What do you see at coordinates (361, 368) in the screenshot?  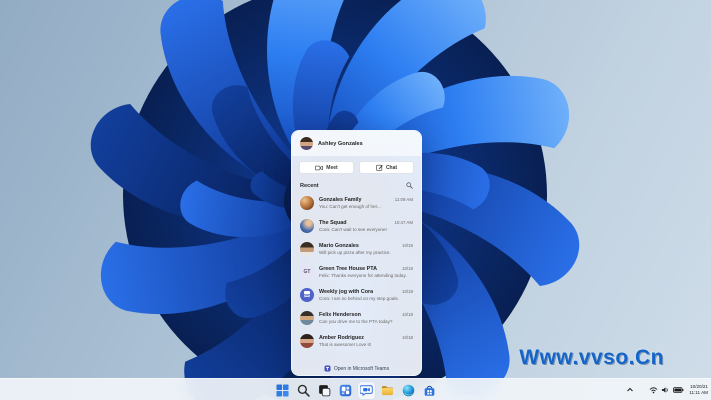 I see `open-in-teams-label: Open in Microsoft Teams` at bounding box center [361, 368].